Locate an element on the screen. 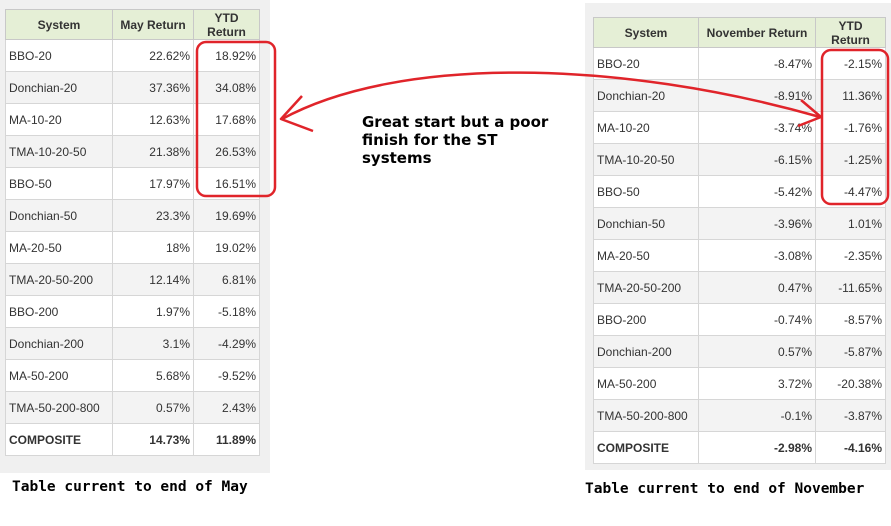 The image size is (891, 526). period-return-cell: -0.1% is located at coordinates (757, 415).